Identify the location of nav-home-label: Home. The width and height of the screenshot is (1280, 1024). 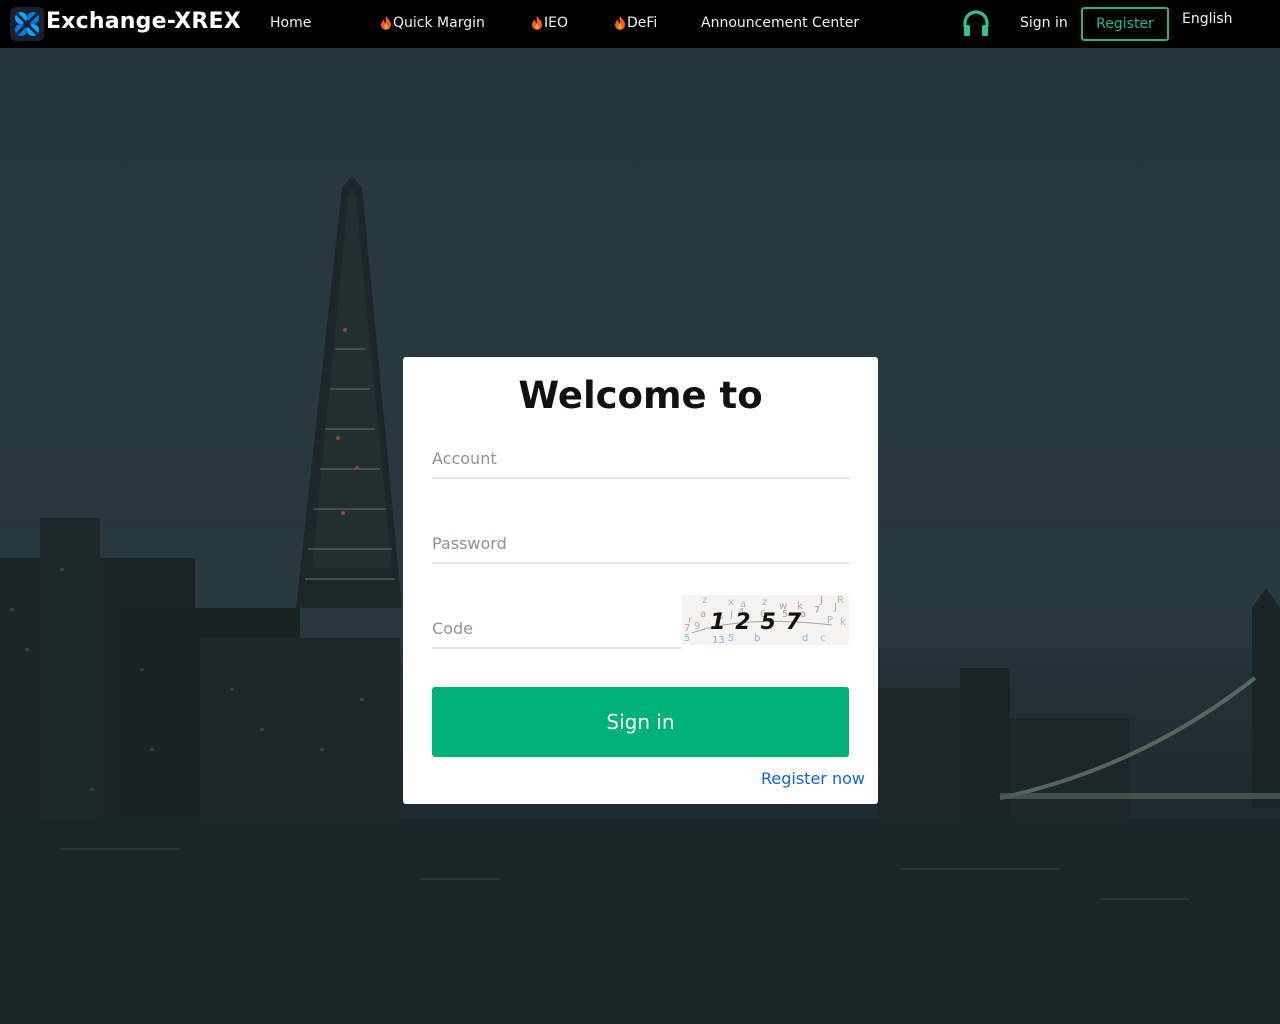
(291, 23).